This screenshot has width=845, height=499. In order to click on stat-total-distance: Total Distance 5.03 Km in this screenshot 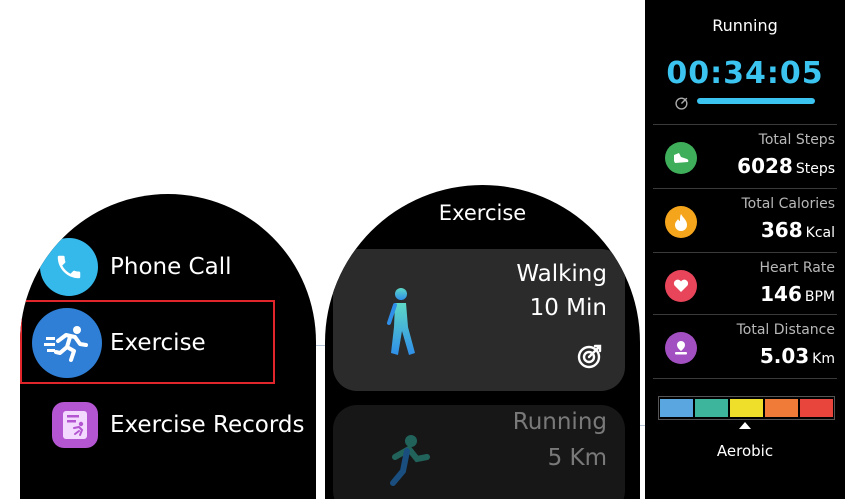, I will do `click(745, 346)`.